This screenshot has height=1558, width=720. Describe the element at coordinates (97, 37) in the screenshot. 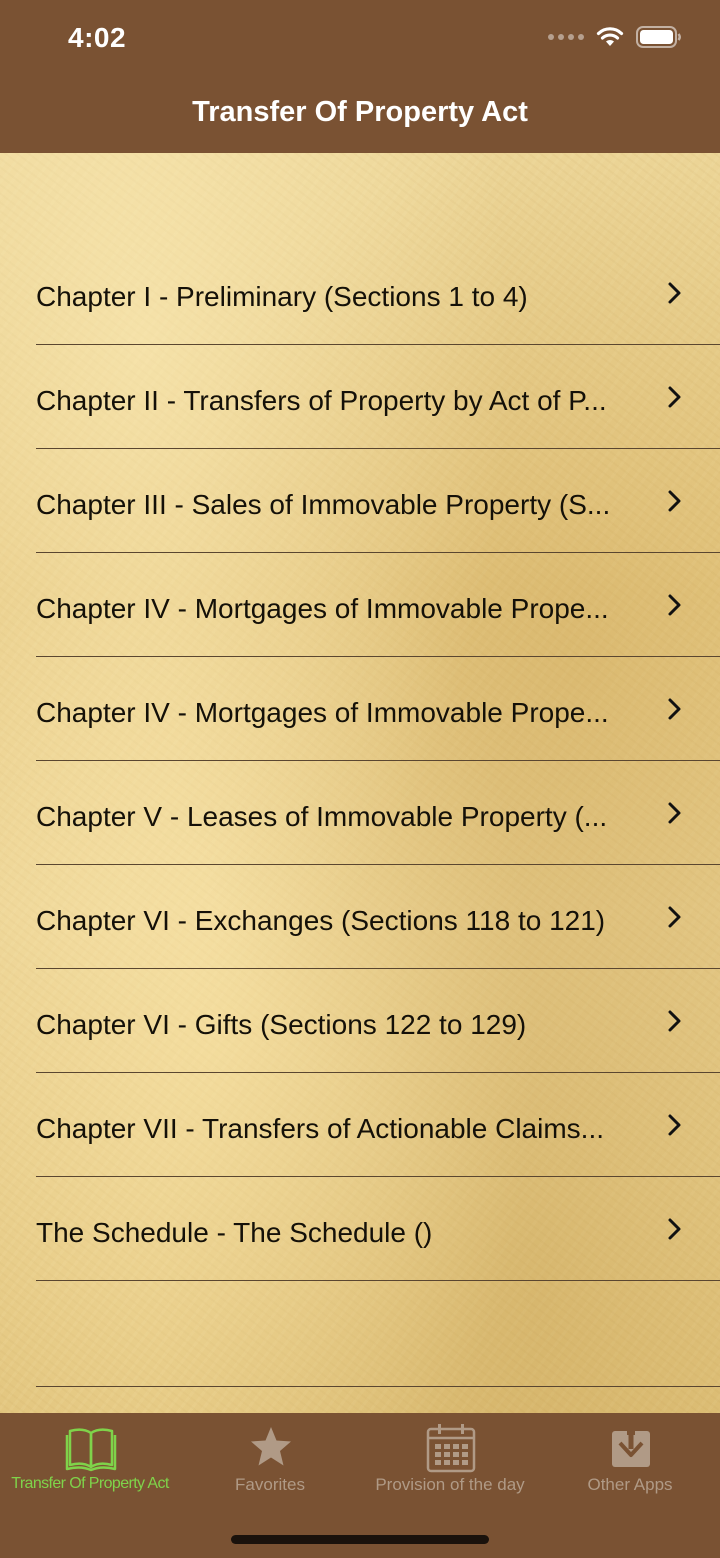

I see `status-time: 4:02` at that location.